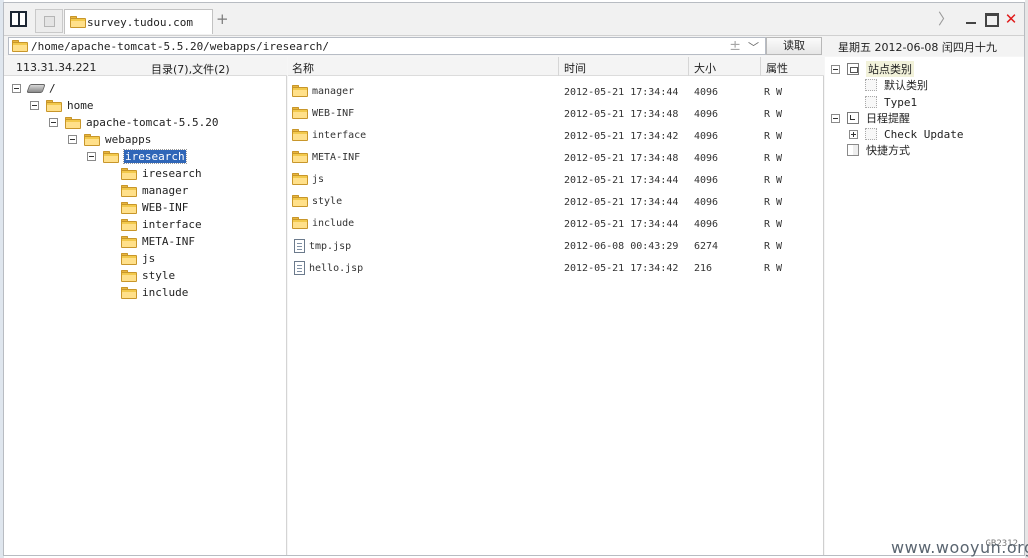 The width and height of the screenshot is (1028, 558). I want to click on reminder-label: Check Update, so click(924, 134).